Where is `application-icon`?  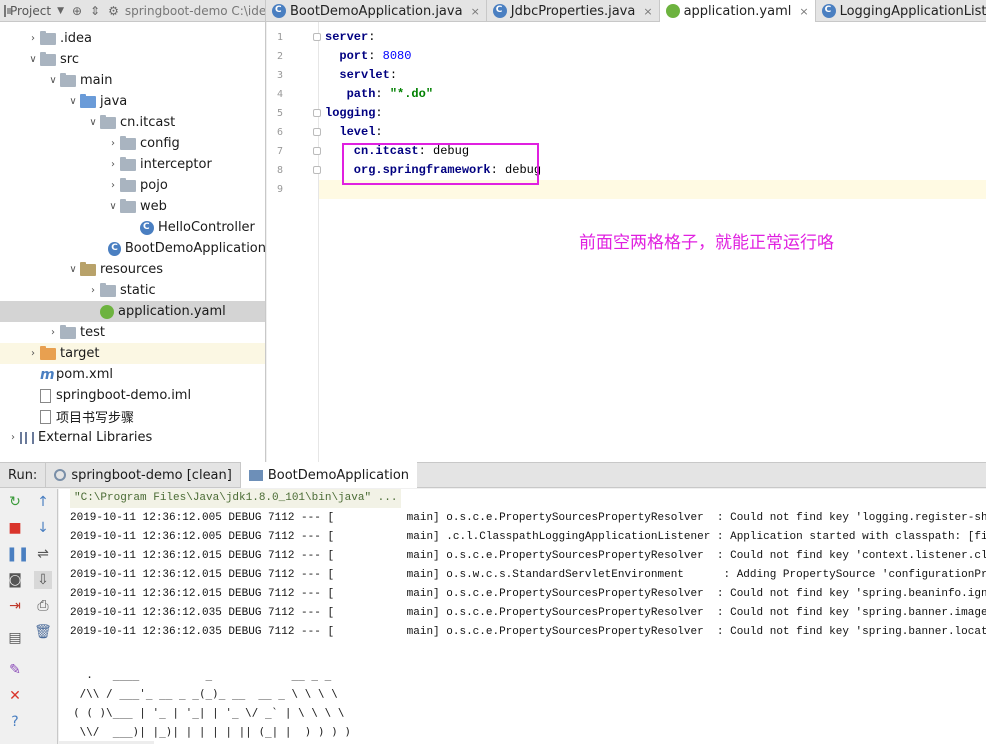 application-icon is located at coordinates (255, 475).